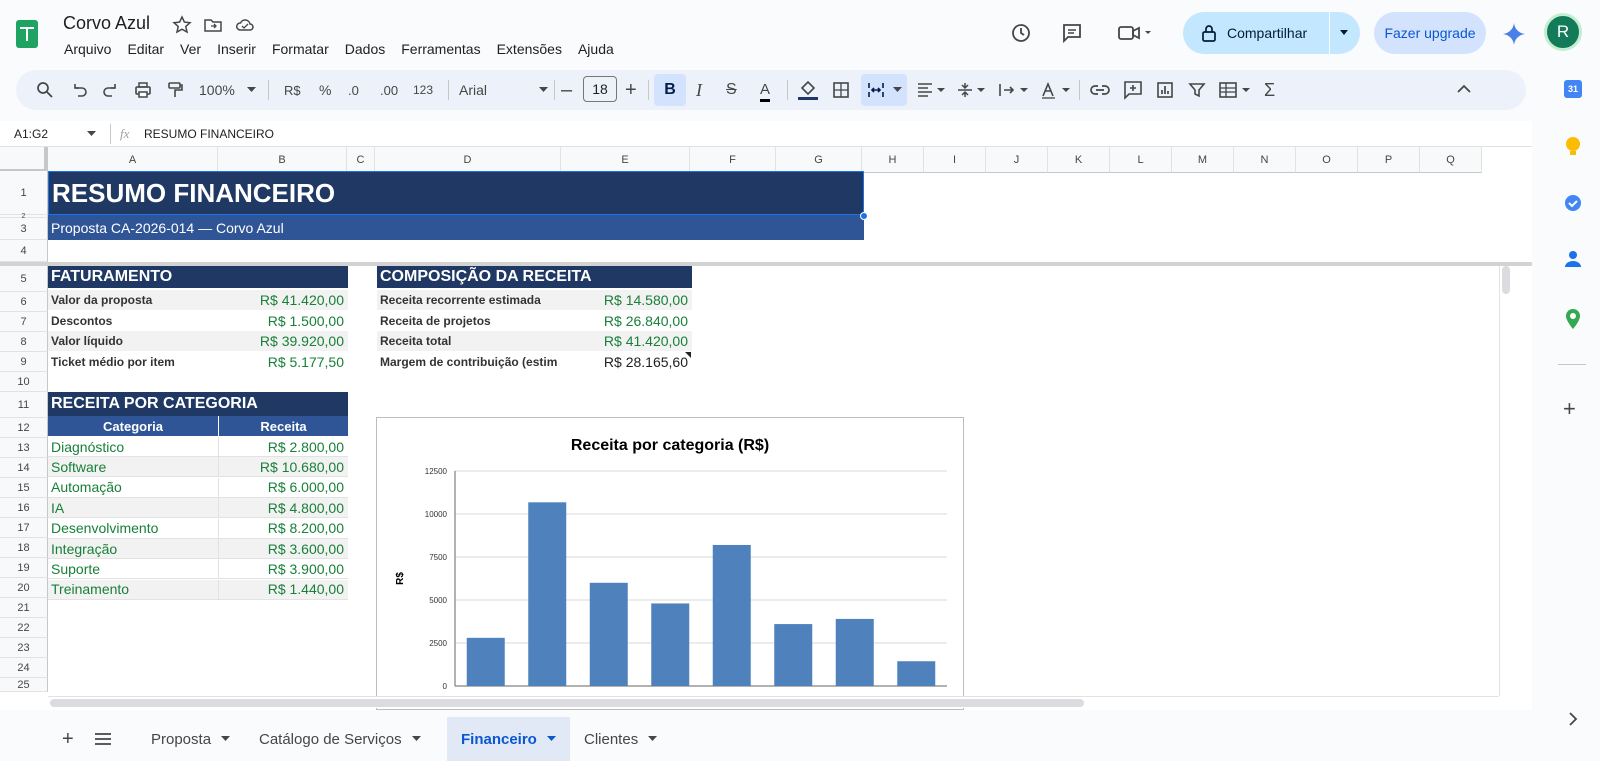 This screenshot has width=1600, height=761. Describe the element at coordinates (1464, 89) in the screenshot. I see `collapse-toolbar-icon` at that location.